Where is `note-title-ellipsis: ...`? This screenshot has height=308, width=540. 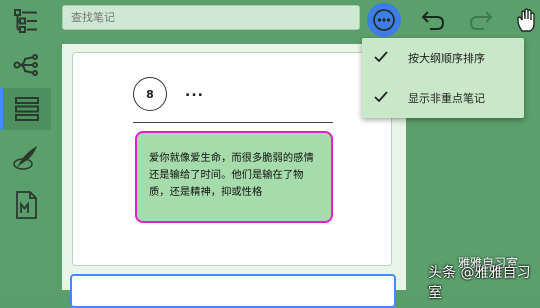 note-title-ellipsis: ... is located at coordinates (194, 92).